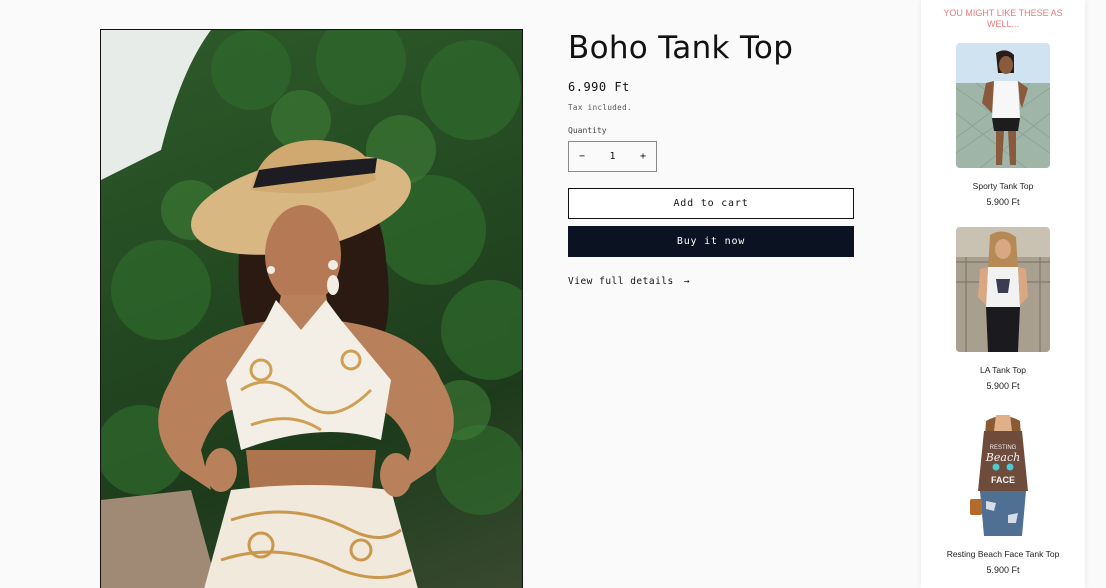 This screenshot has width=1106, height=588. Describe the element at coordinates (1003, 554) in the screenshot. I see `recommendation-name: Resting Beach Face Tank Top` at that location.